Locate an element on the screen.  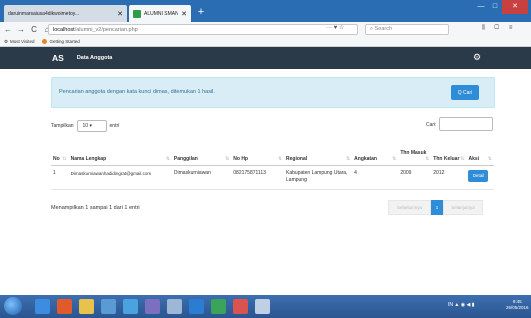
column-header: No ⇅ is located at coordinates (60, 152).